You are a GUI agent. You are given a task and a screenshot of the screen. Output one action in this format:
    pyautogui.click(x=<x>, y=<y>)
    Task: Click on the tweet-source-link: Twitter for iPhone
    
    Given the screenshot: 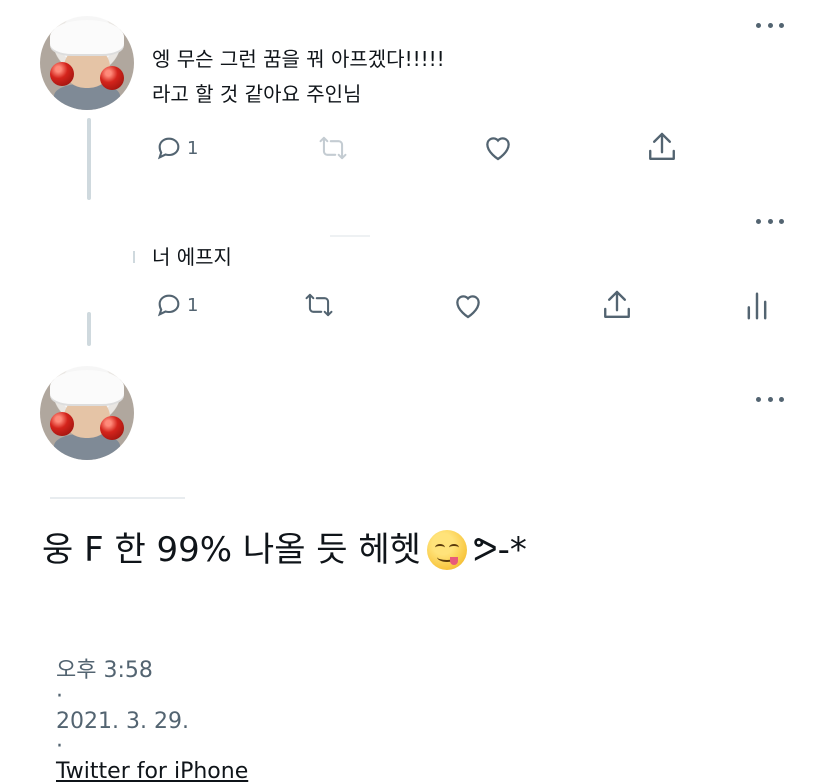 What is the action you would take?
    pyautogui.click(x=152, y=771)
    